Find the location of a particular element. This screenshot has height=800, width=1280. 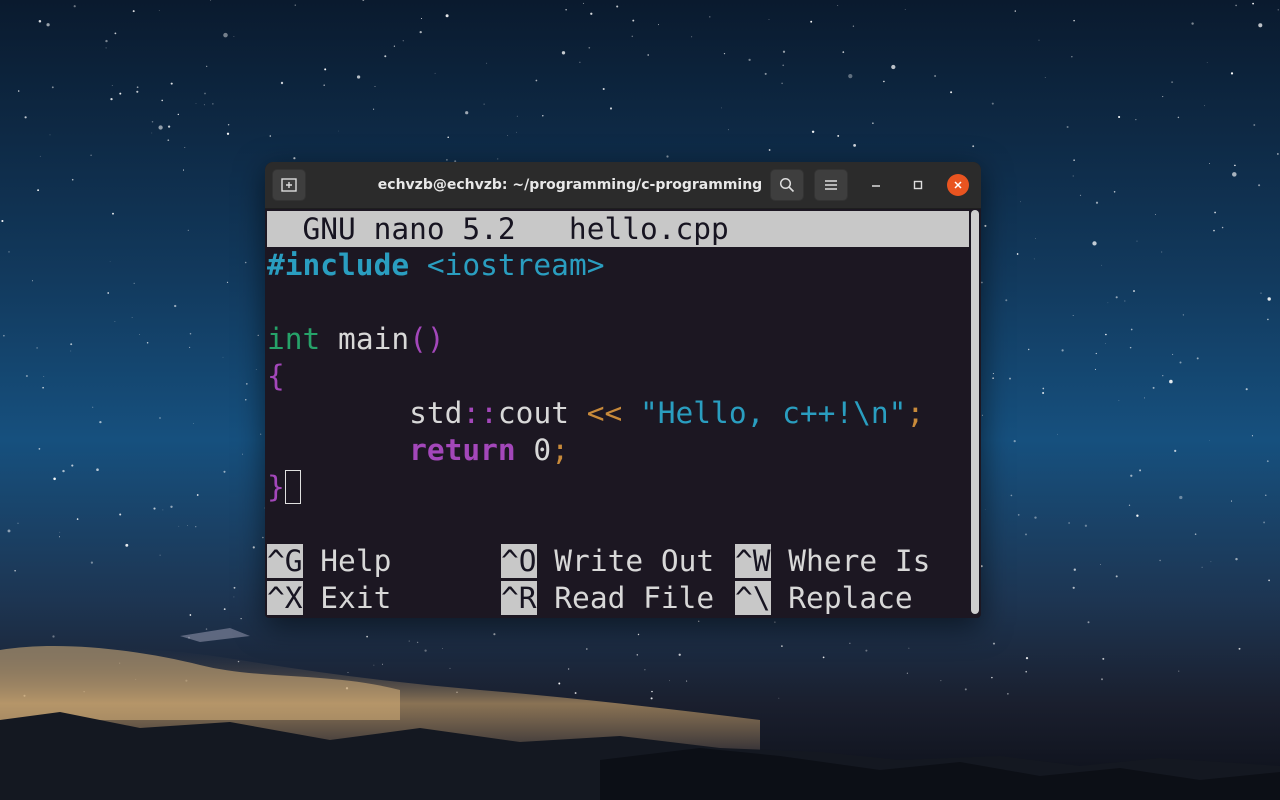

shortcut-help: ^G Help is located at coordinates (329, 561).